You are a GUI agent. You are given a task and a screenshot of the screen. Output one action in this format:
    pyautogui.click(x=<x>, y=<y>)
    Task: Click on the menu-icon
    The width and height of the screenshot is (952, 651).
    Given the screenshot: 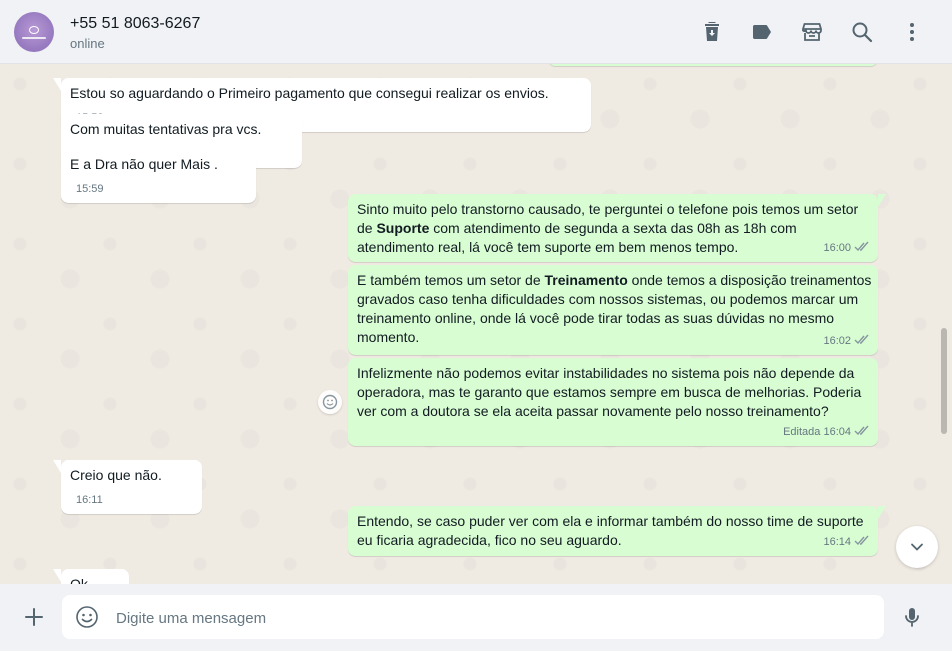 What is the action you would take?
    pyautogui.click(x=912, y=32)
    